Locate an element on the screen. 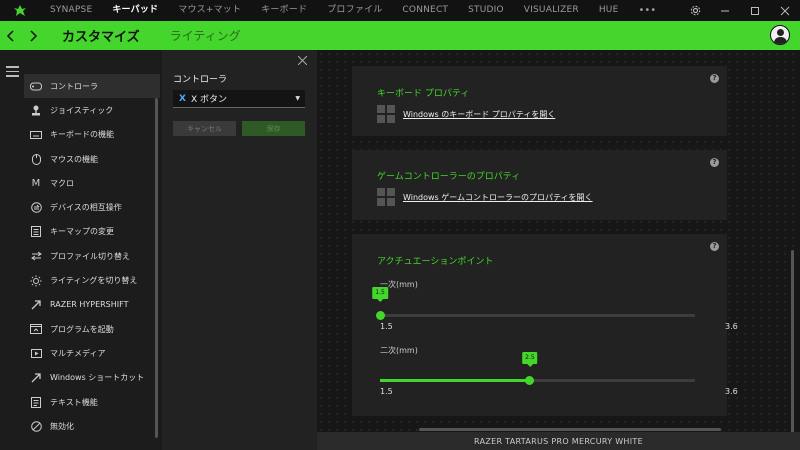 Image resolution: width=800 pixels, height=450 pixels. sidebar-item-label: デバイスの相互操作 is located at coordinates (86, 208).